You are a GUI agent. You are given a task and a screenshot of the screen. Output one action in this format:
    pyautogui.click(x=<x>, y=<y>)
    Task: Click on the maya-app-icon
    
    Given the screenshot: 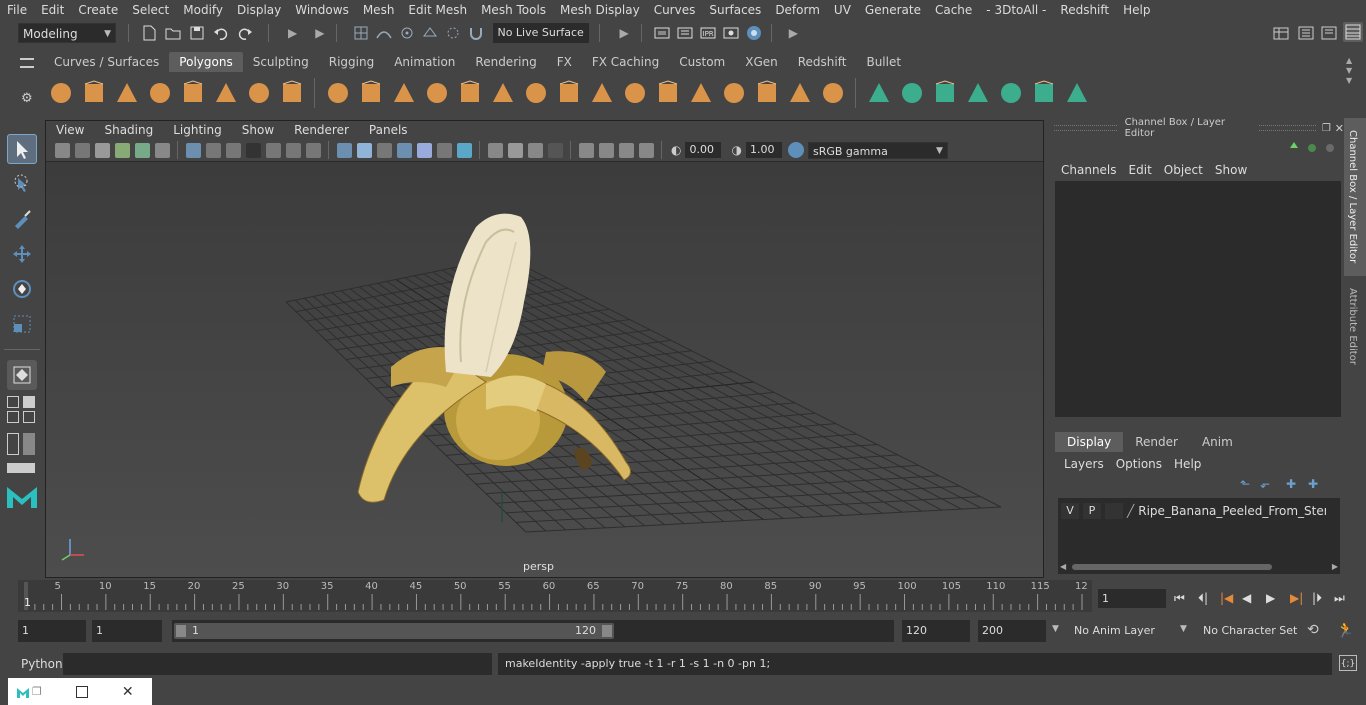 What is the action you would take?
    pyautogui.click(x=23, y=692)
    